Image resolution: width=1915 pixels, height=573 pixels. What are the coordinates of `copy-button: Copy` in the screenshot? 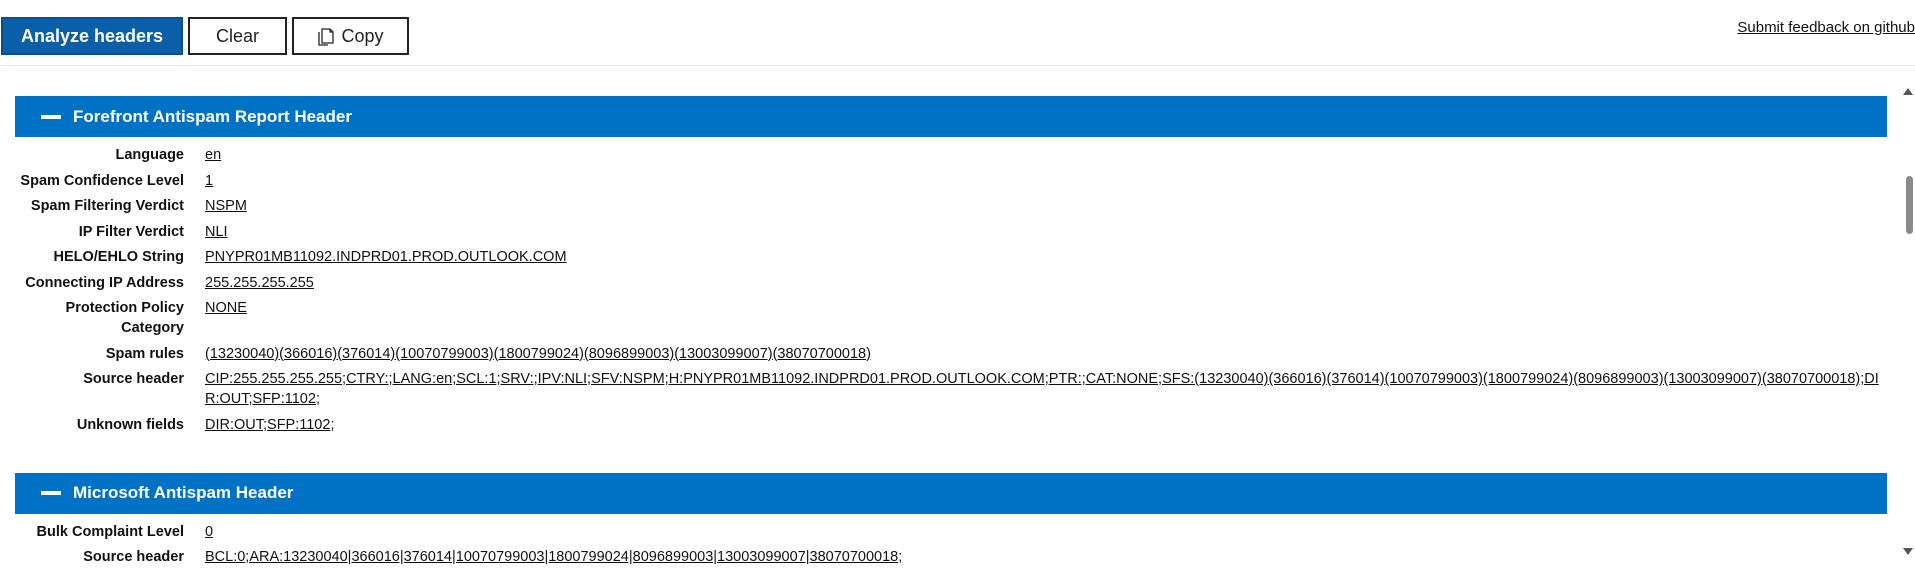 It's located at (350, 36).